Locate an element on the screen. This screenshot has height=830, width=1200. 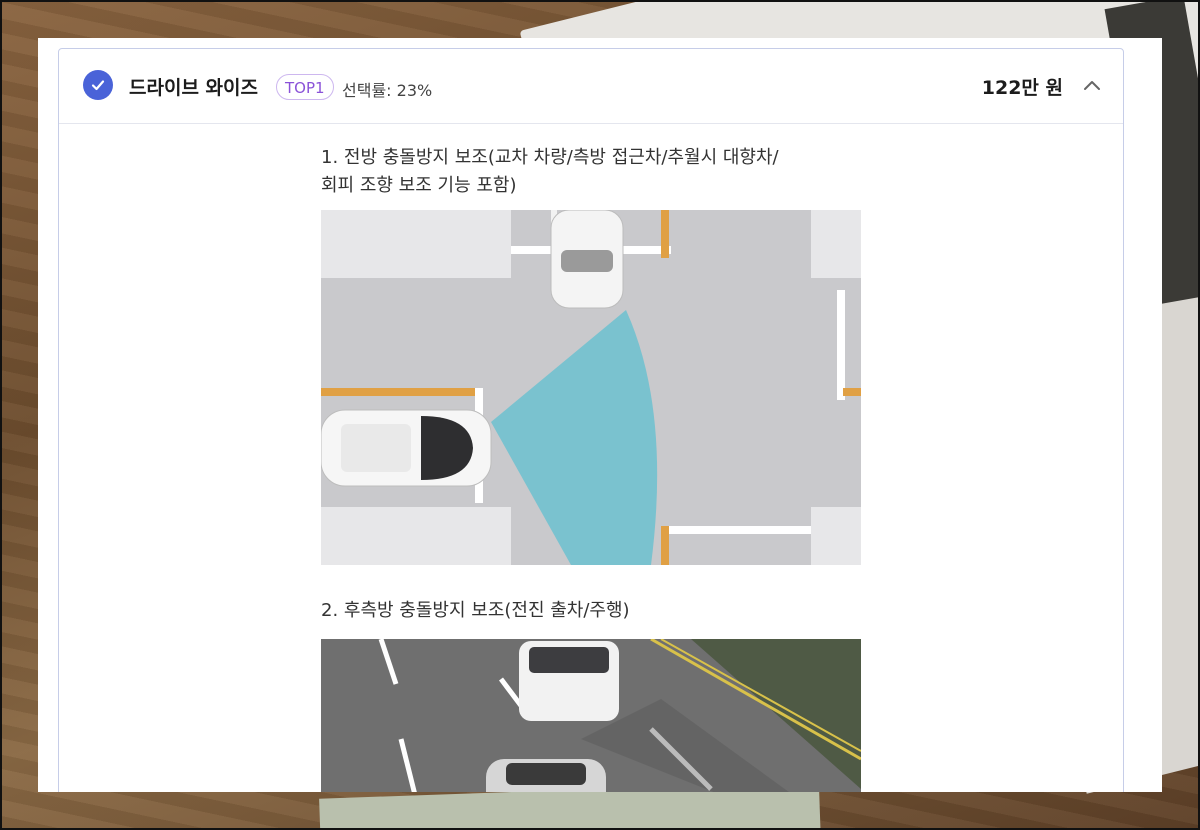
option-header: 드라이브 와이즈 TOP1 선택률: 23% 122만 원 is located at coordinates (591, 86).